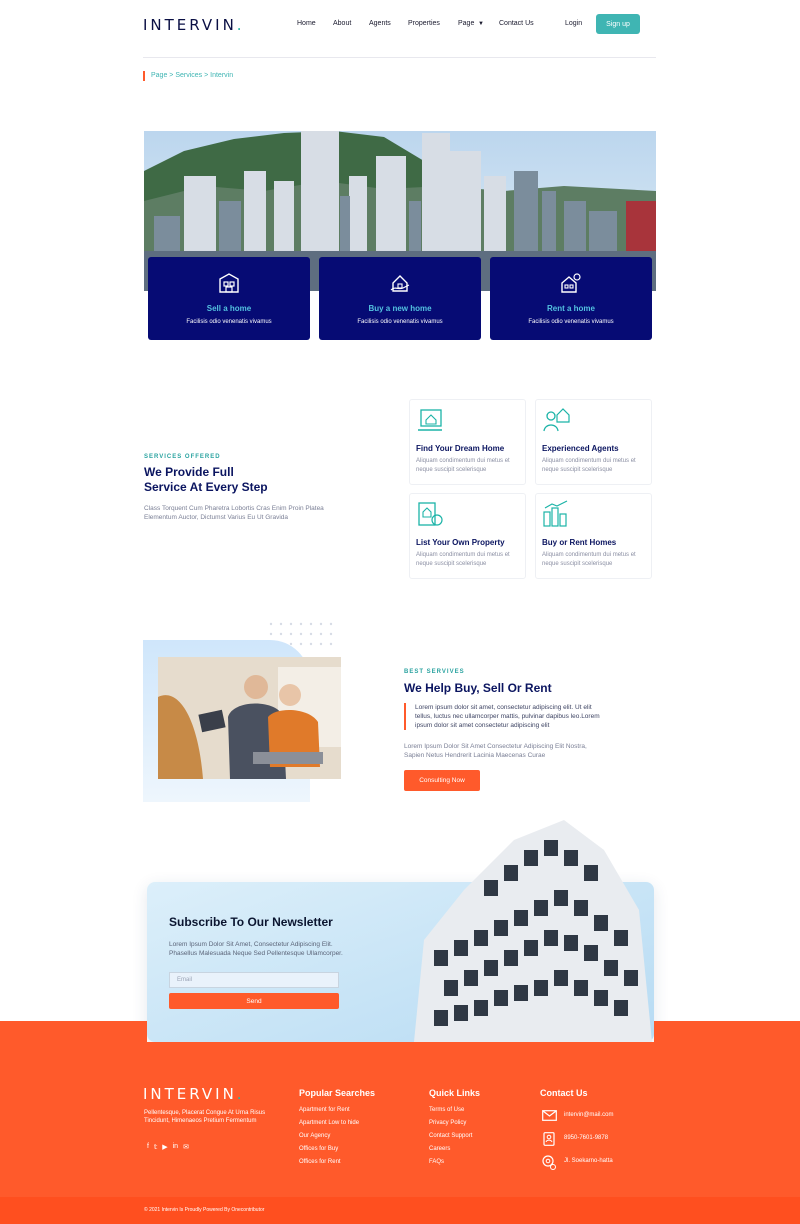 The width and height of the screenshot is (800, 1224). What do you see at coordinates (442, 780) in the screenshot?
I see `consulting-now-button: Consulting Now` at bounding box center [442, 780].